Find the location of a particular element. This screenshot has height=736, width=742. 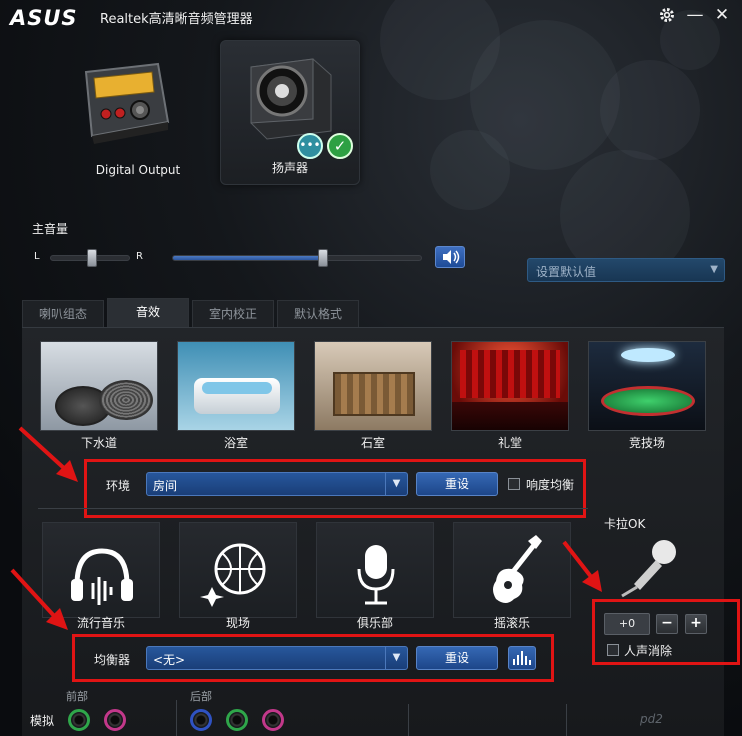

set-default-device-label: 设置默认值 is located at coordinates (566, 272).